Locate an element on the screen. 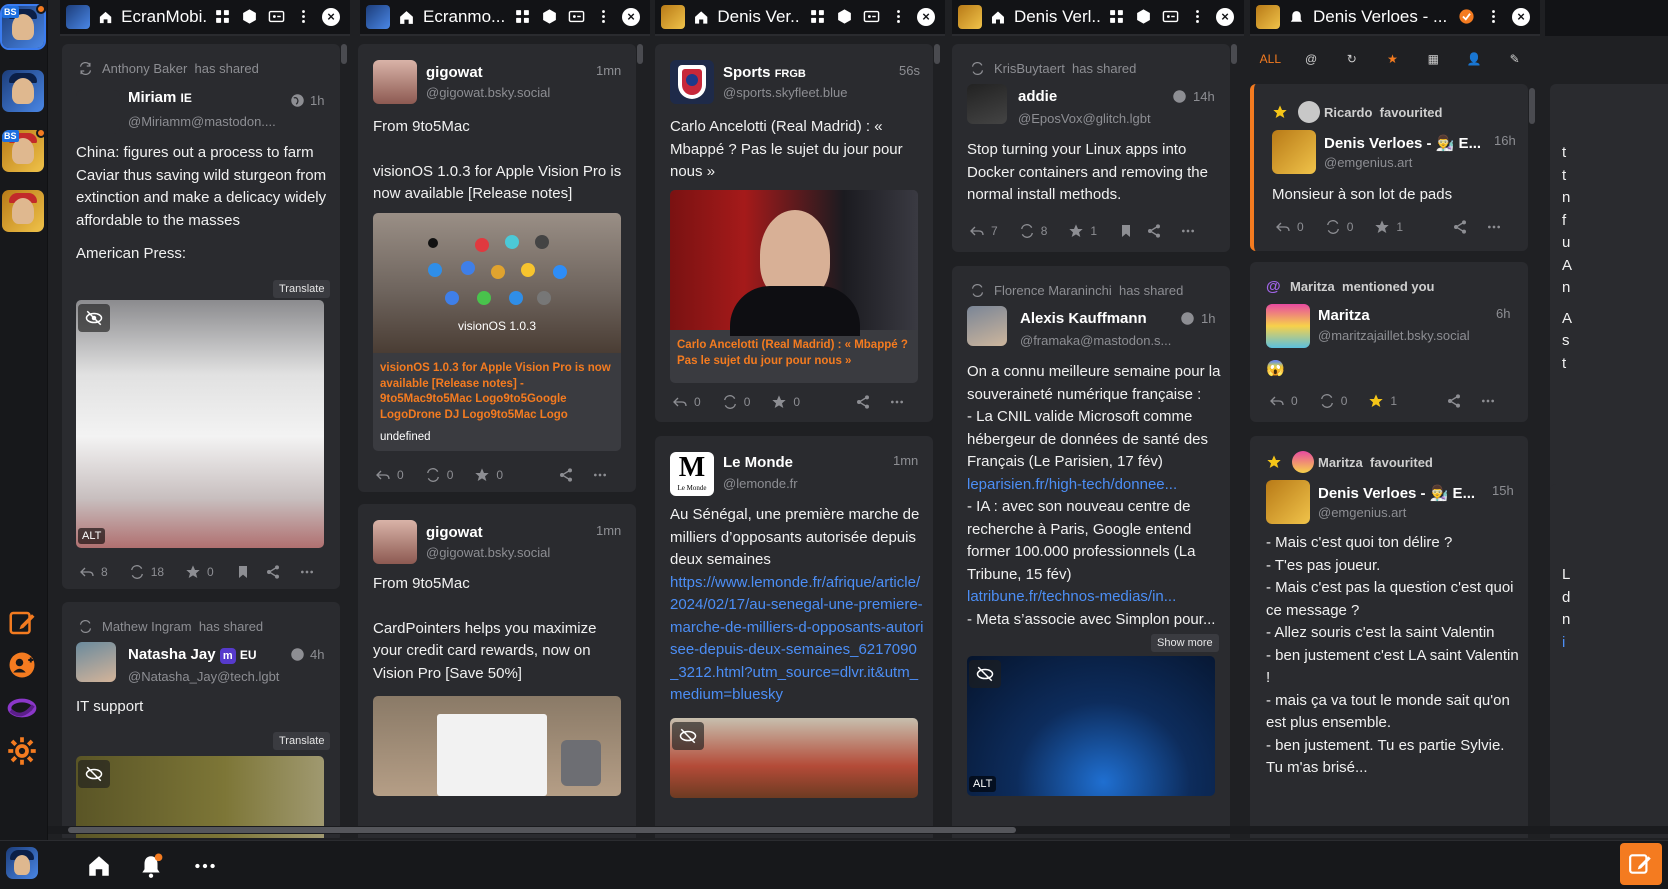  partial-card: t t n f u A n A s t is located at coordinates (1609, 289).